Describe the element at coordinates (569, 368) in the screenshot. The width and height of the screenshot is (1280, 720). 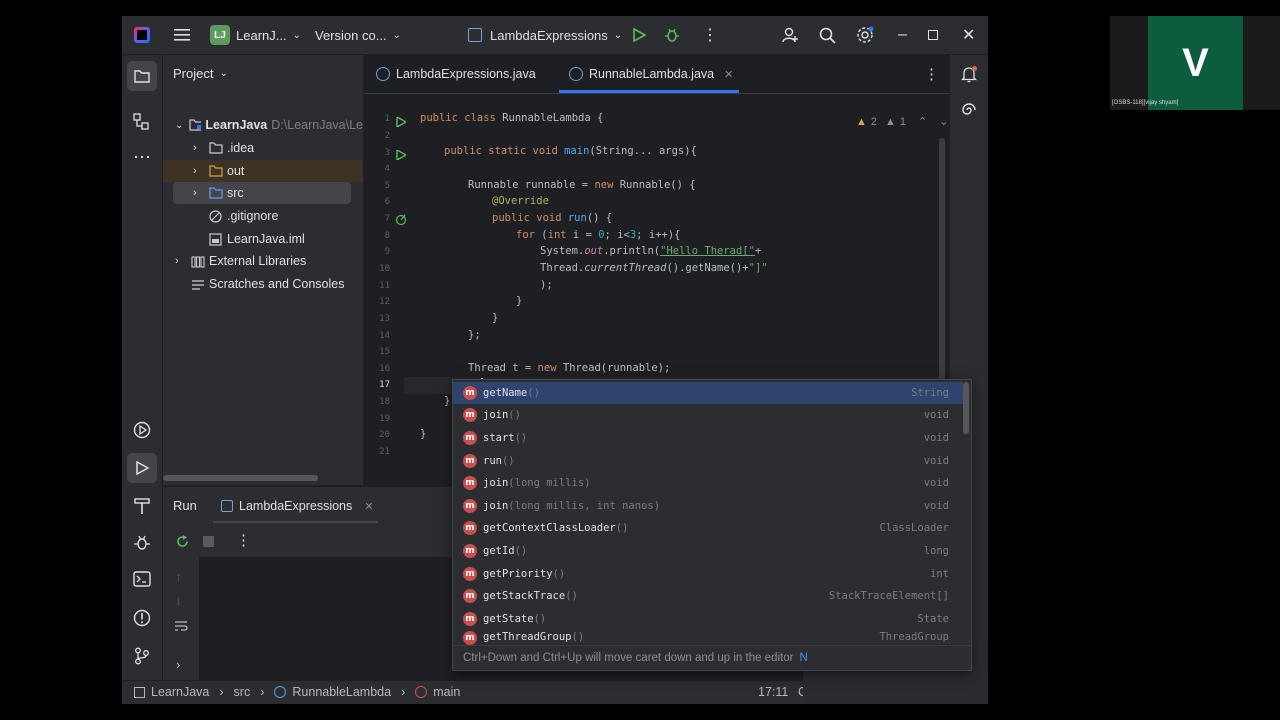
I see `code-line-16: Thread t = new Thread(runnable);` at that location.